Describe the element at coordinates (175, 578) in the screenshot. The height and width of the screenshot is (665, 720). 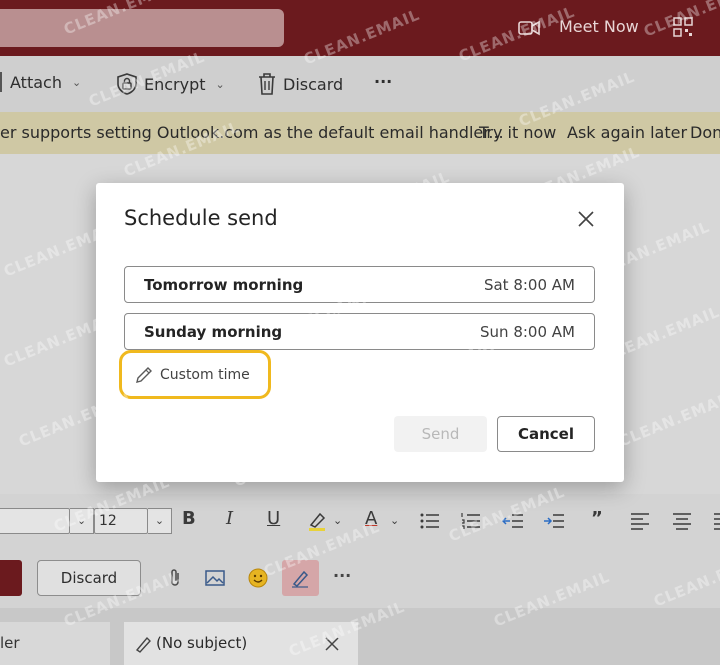
I see `paperclip-icon` at that location.